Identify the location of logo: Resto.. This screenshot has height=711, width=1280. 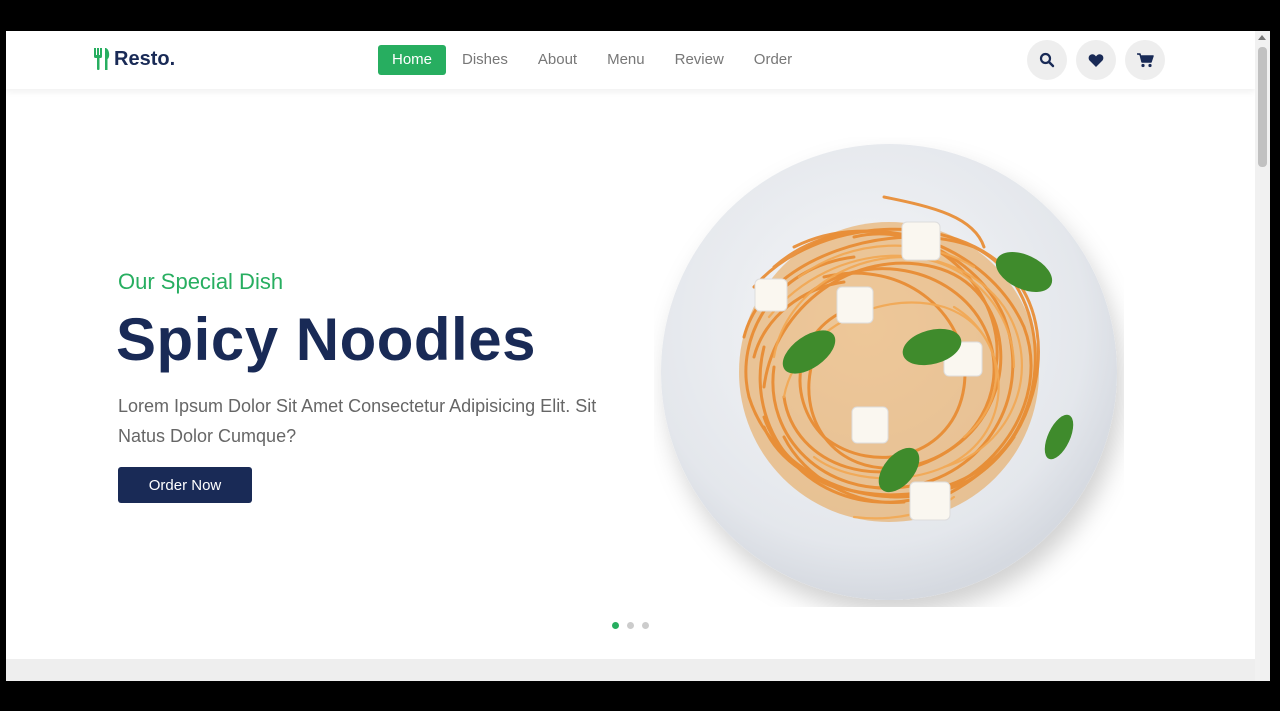
(133, 59).